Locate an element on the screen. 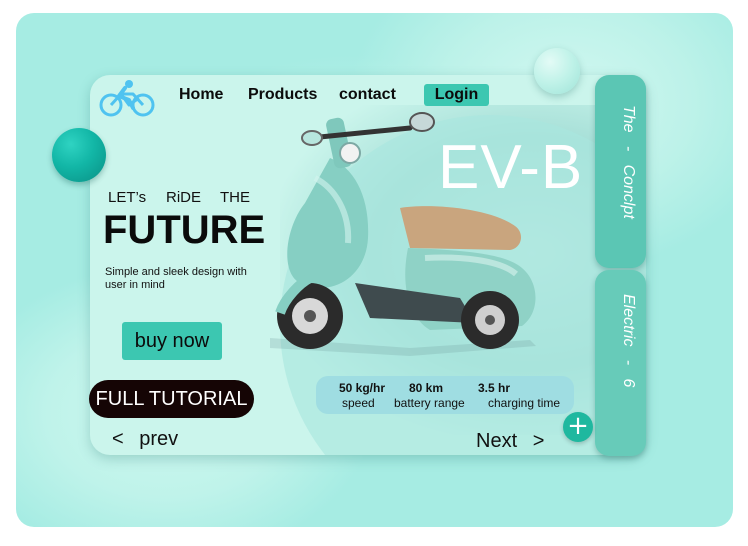 This screenshot has height=546, width=748. prev-button: < prev is located at coordinates (145, 439).